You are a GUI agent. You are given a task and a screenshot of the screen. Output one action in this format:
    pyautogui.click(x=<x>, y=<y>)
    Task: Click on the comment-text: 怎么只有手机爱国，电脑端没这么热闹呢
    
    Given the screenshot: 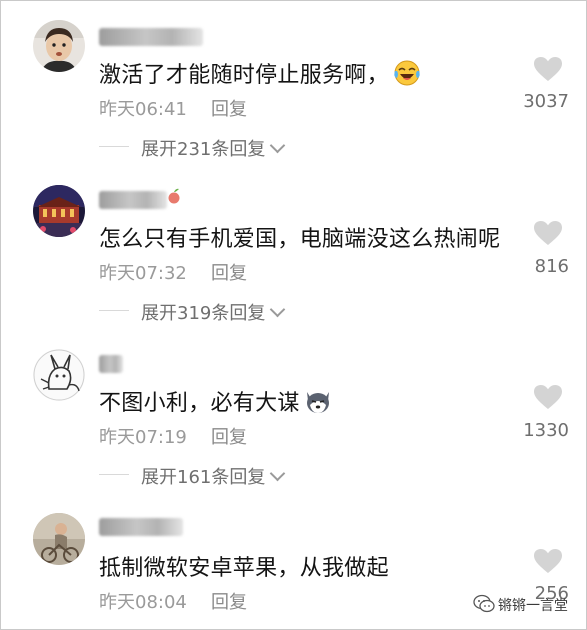 What is the action you would take?
    pyautogui.click(x=300, y=239)
    